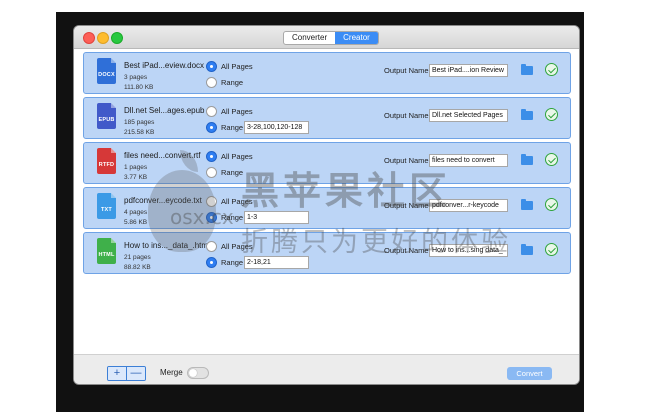  What do you see at coordinates (136, 222) in the screenshot?
I see `file-size: 5.86 KB` at bounding box center [136, 222].